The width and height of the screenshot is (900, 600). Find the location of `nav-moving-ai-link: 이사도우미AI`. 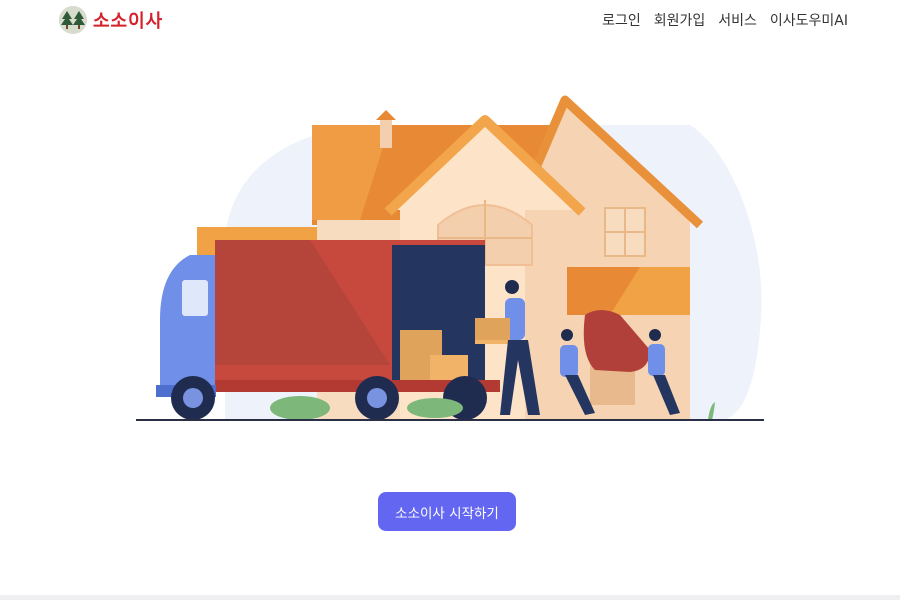

nav-moving-ai-link: 이사도우미AI is located at coordinates (809, 20).